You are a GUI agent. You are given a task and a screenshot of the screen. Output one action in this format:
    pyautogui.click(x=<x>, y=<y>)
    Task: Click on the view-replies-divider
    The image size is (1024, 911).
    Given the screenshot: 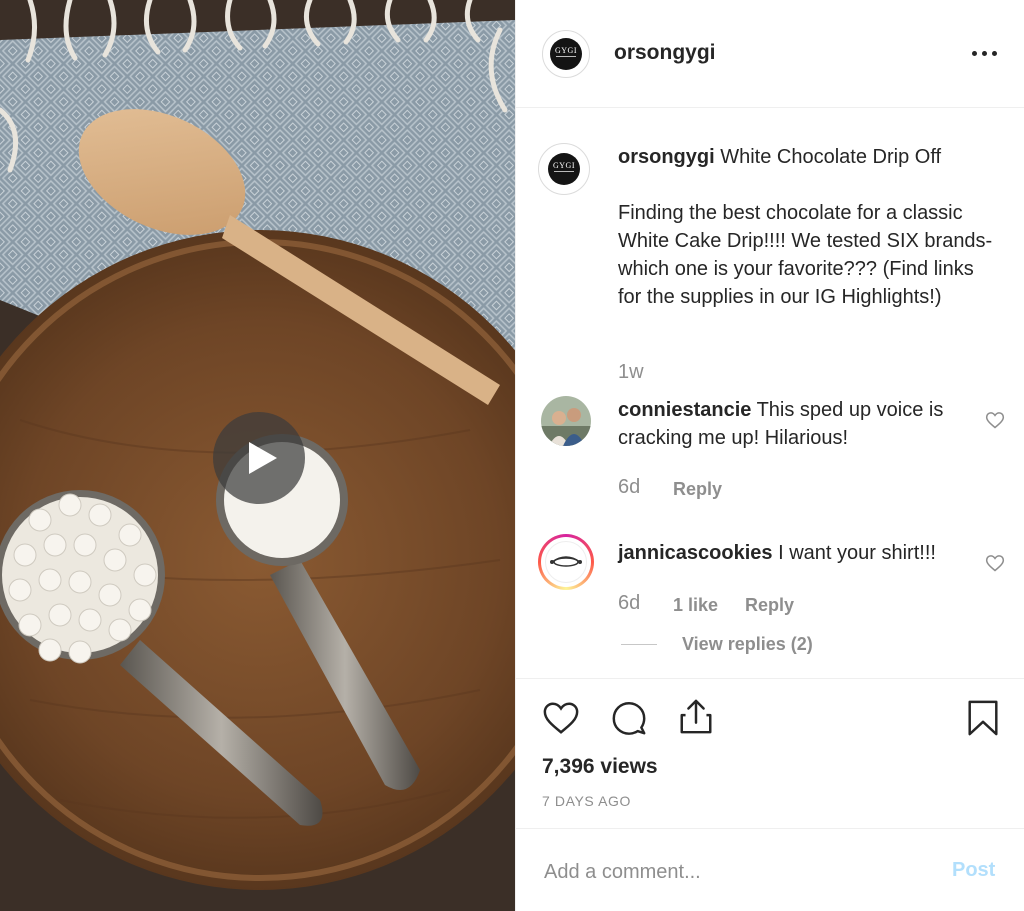 What is the action you would take?
    pyautogui.click(x=639, y=644)
    